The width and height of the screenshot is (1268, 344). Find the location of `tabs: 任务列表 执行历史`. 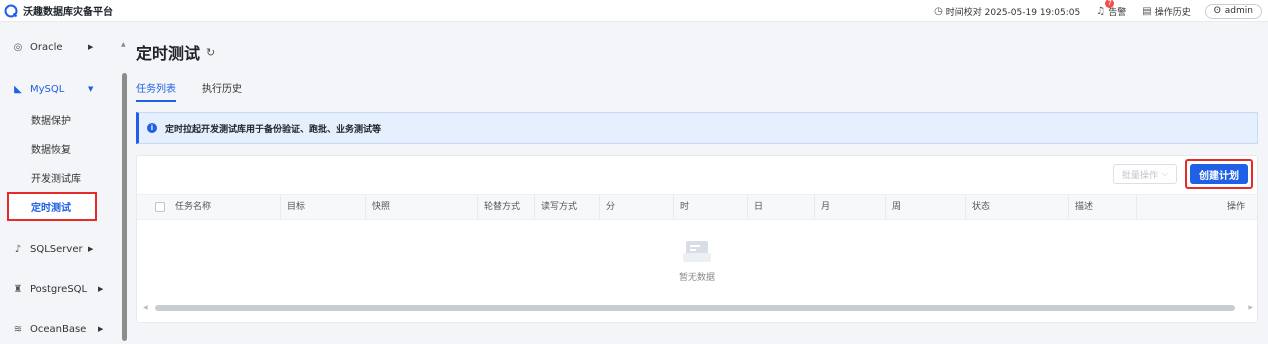

tabs: 任务列表 执行历史 is located at coordinates (202, 91).